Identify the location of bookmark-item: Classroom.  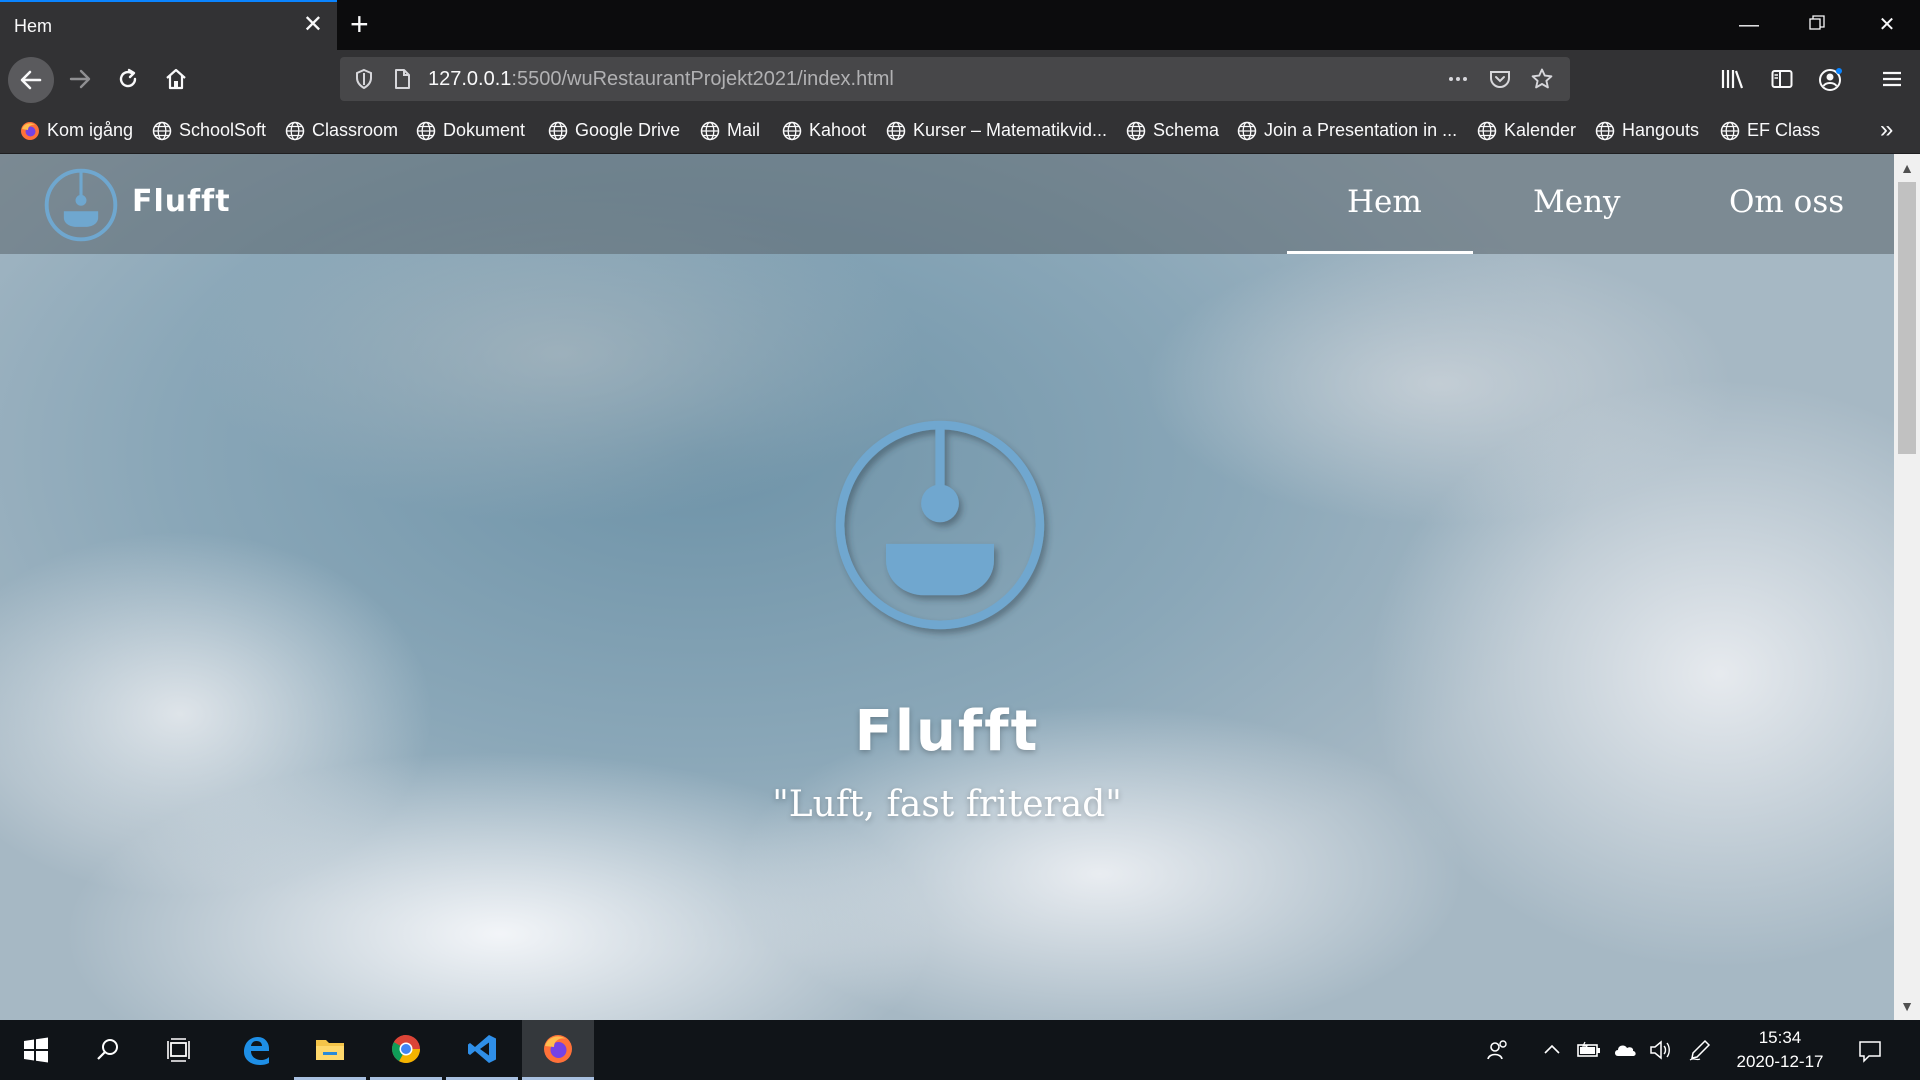
(341, 130).